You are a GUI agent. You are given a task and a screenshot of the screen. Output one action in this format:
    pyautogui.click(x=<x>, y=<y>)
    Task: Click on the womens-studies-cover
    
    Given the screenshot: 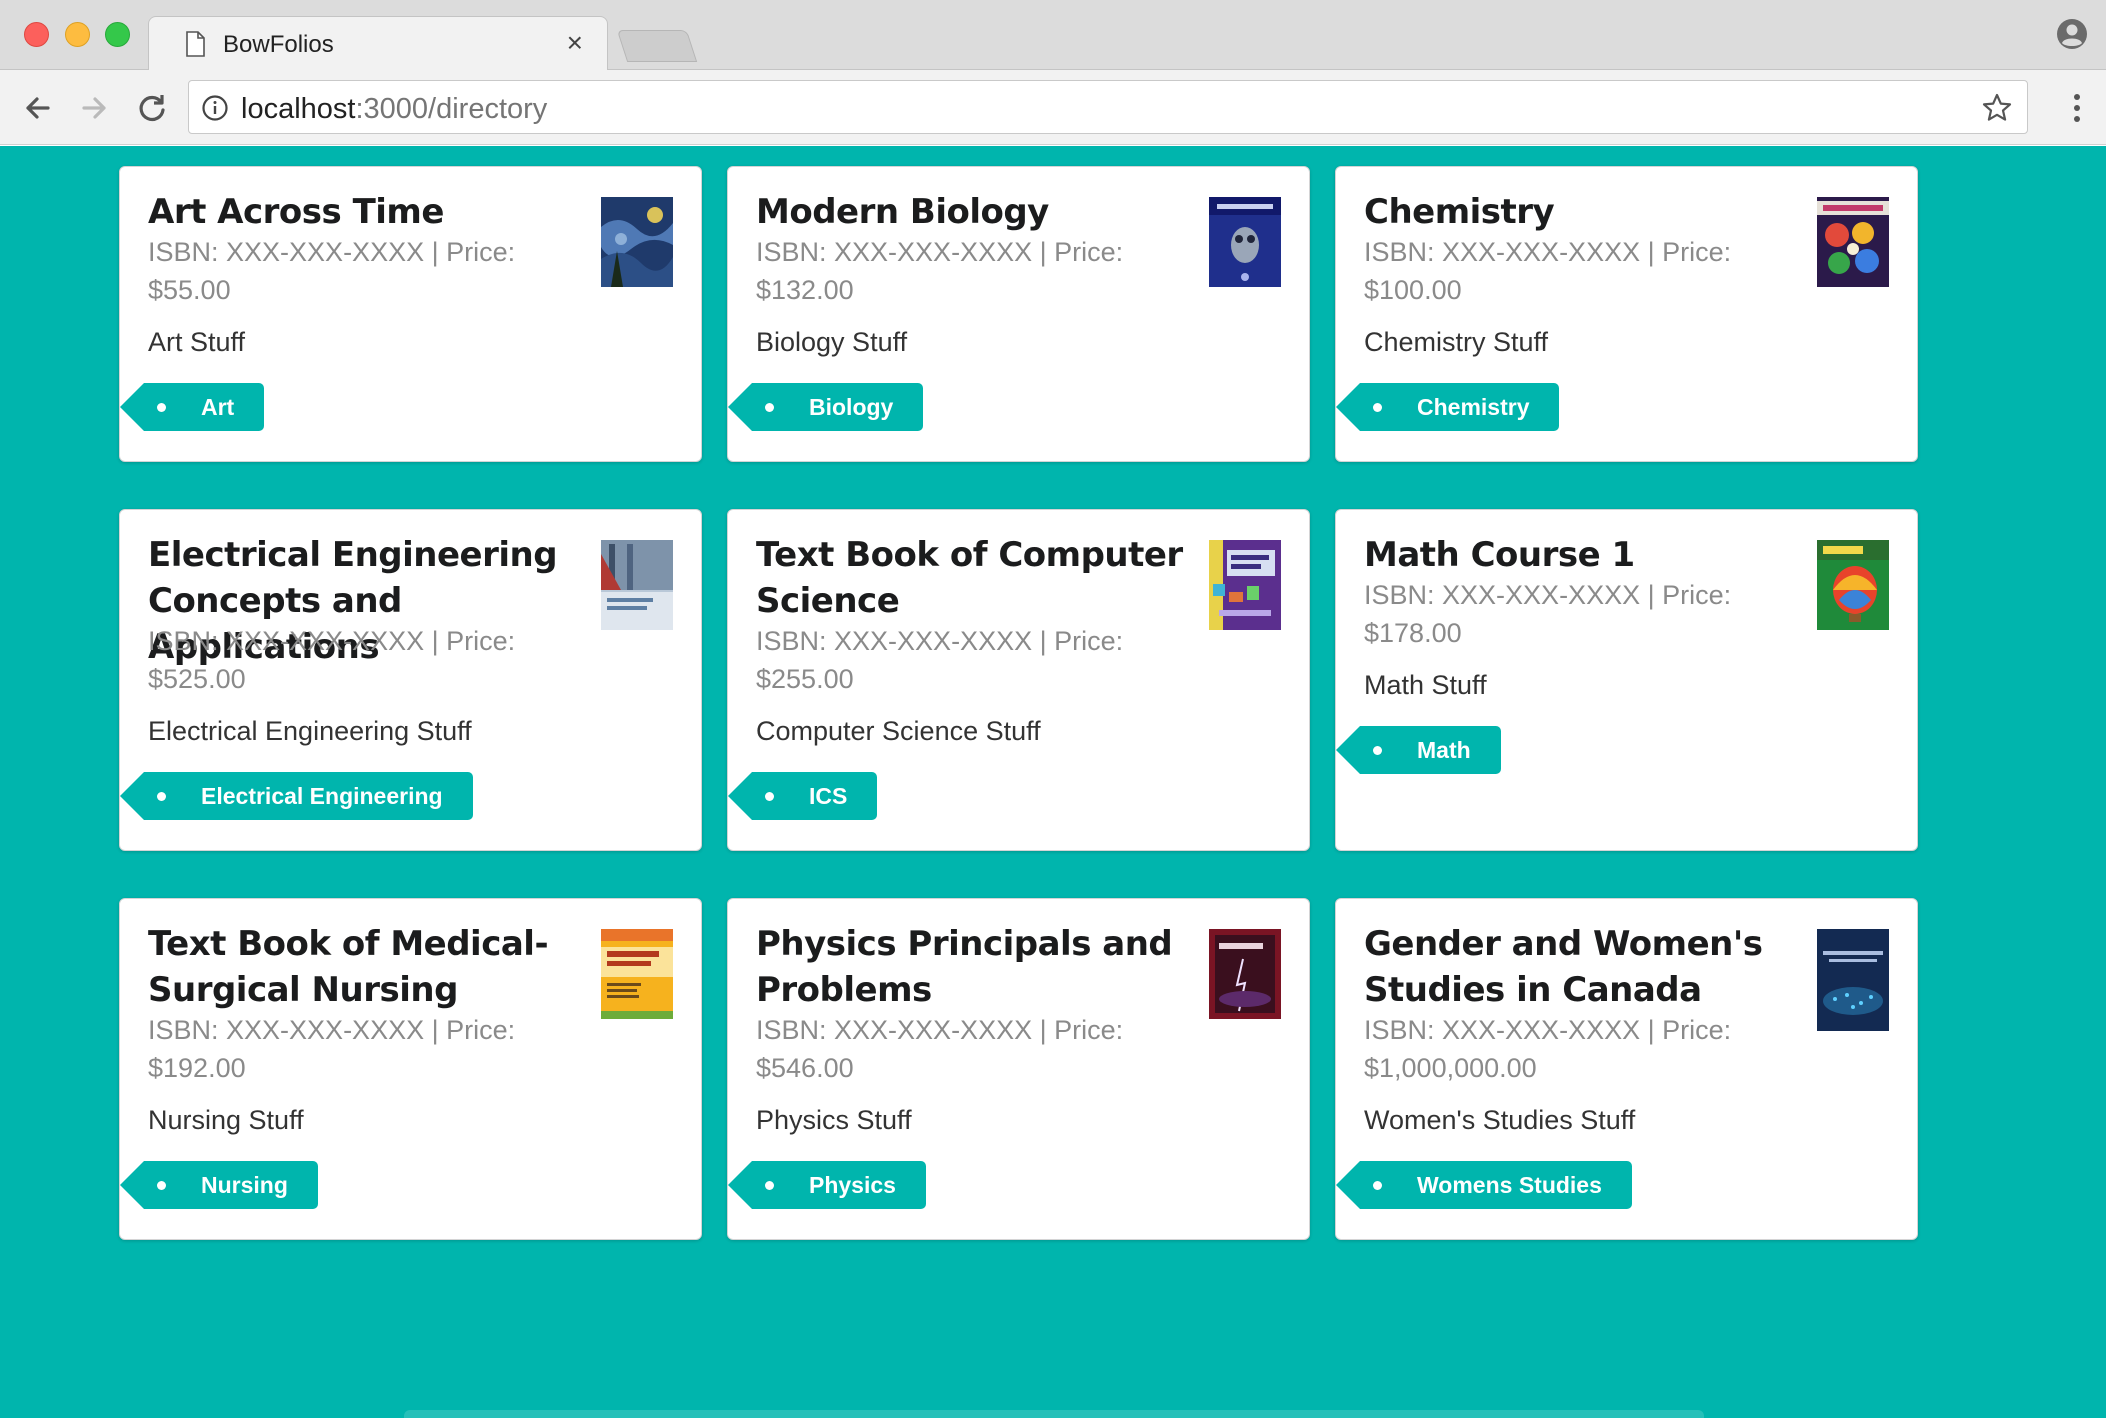 What is the action you would take?
    pyautogui.click(x=1853, y=980)
    